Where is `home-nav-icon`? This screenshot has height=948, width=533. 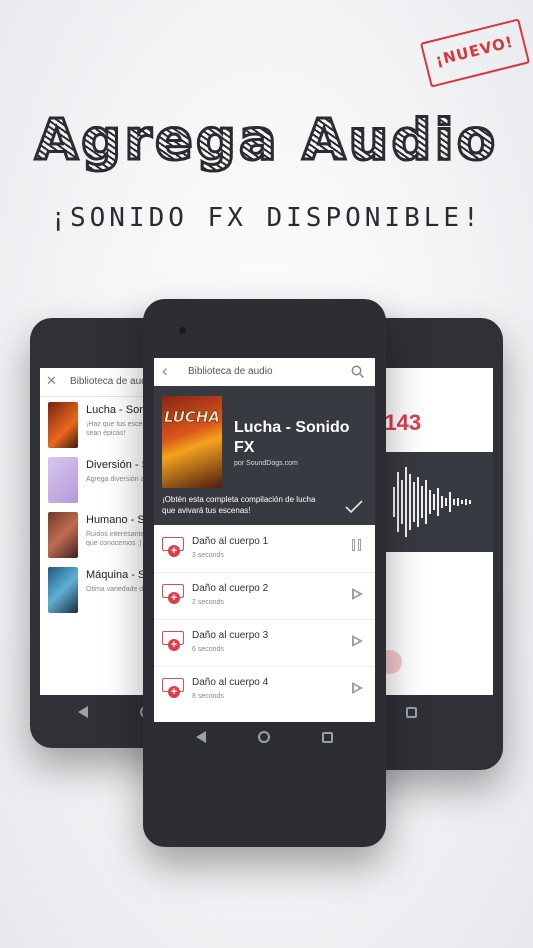 home-nav-icon is located at coordinates (264, 737).